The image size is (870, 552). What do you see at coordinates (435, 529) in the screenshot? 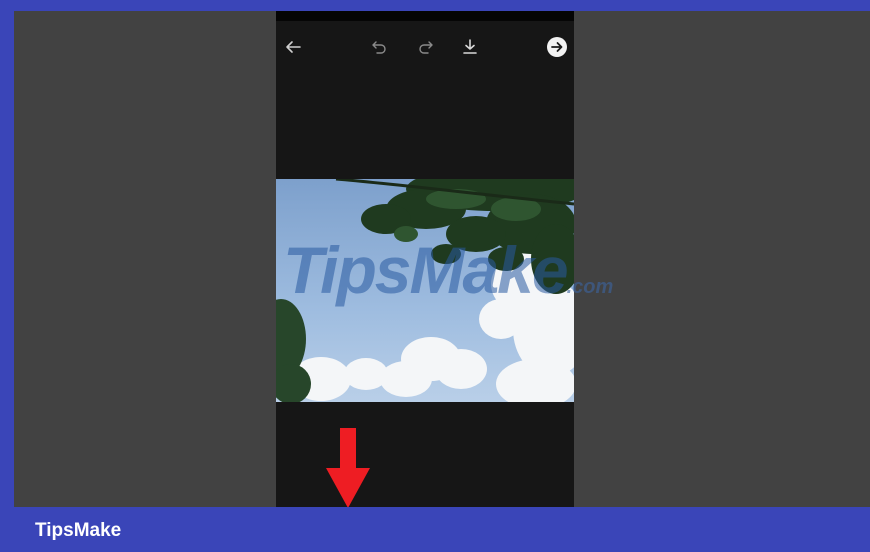
I see `footer-bar: TipsMake` at bounding box center [435, 529].